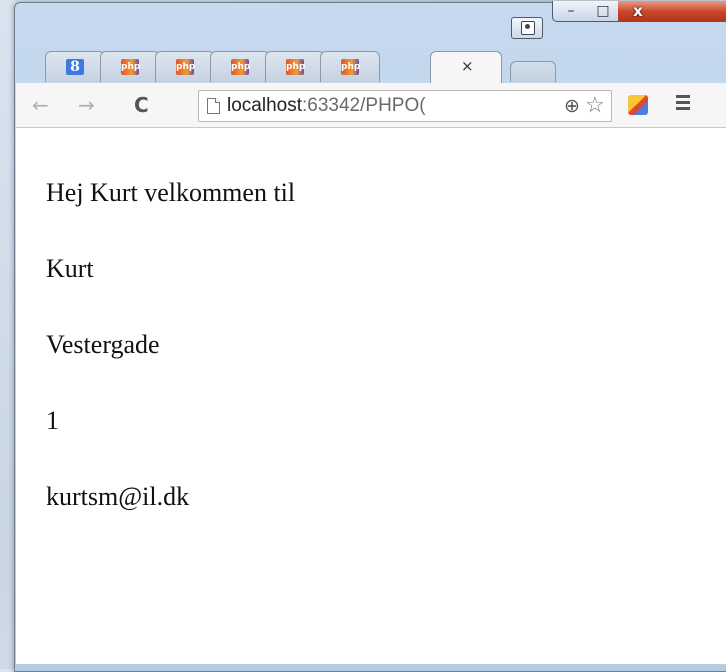 Image resolution: width=726 pixels, height=672 pixels. I want to click on minimize-icon: –, so click(571, 11).